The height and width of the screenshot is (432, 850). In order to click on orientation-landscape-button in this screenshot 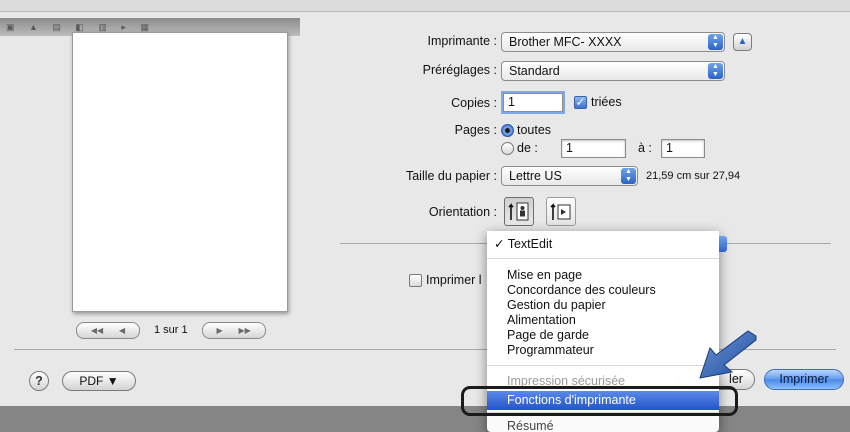, I will do `click(561, 211)`.